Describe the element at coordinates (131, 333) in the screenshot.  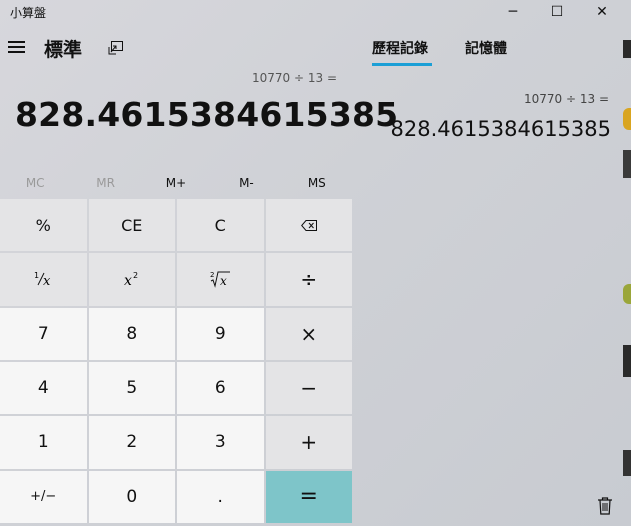
I see `digit-8-button: 8` at that location.